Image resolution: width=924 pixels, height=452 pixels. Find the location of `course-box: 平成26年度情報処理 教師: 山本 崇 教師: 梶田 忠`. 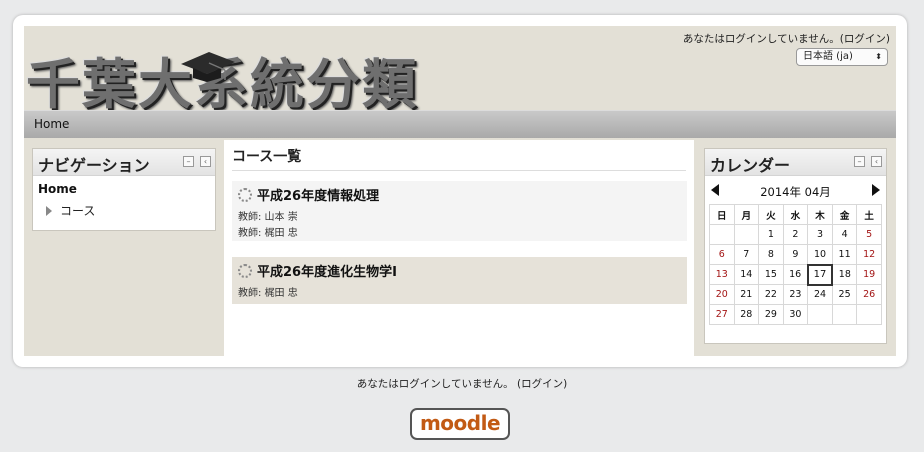

course-box: 平成26年度情報処理 教師: 山本 崇 教師: 梶田 忠 is located at coordinates (459, 211).